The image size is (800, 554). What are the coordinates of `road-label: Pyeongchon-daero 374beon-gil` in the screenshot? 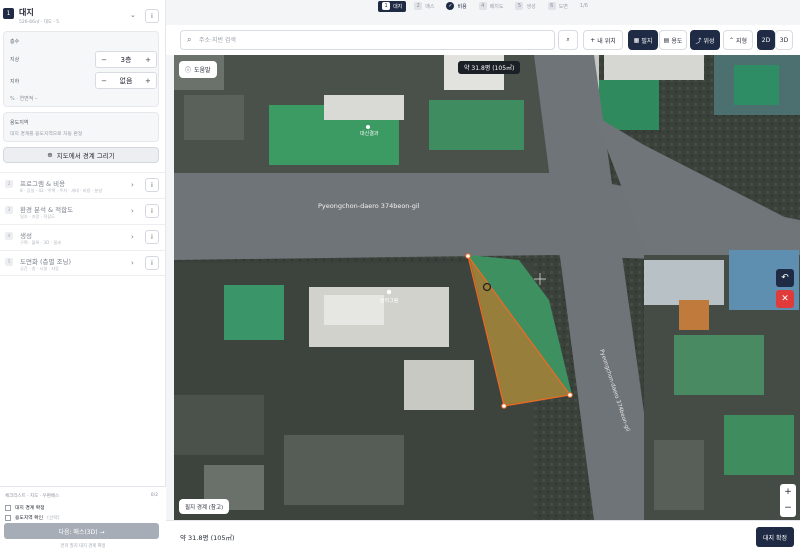 It's located at (369, 206).